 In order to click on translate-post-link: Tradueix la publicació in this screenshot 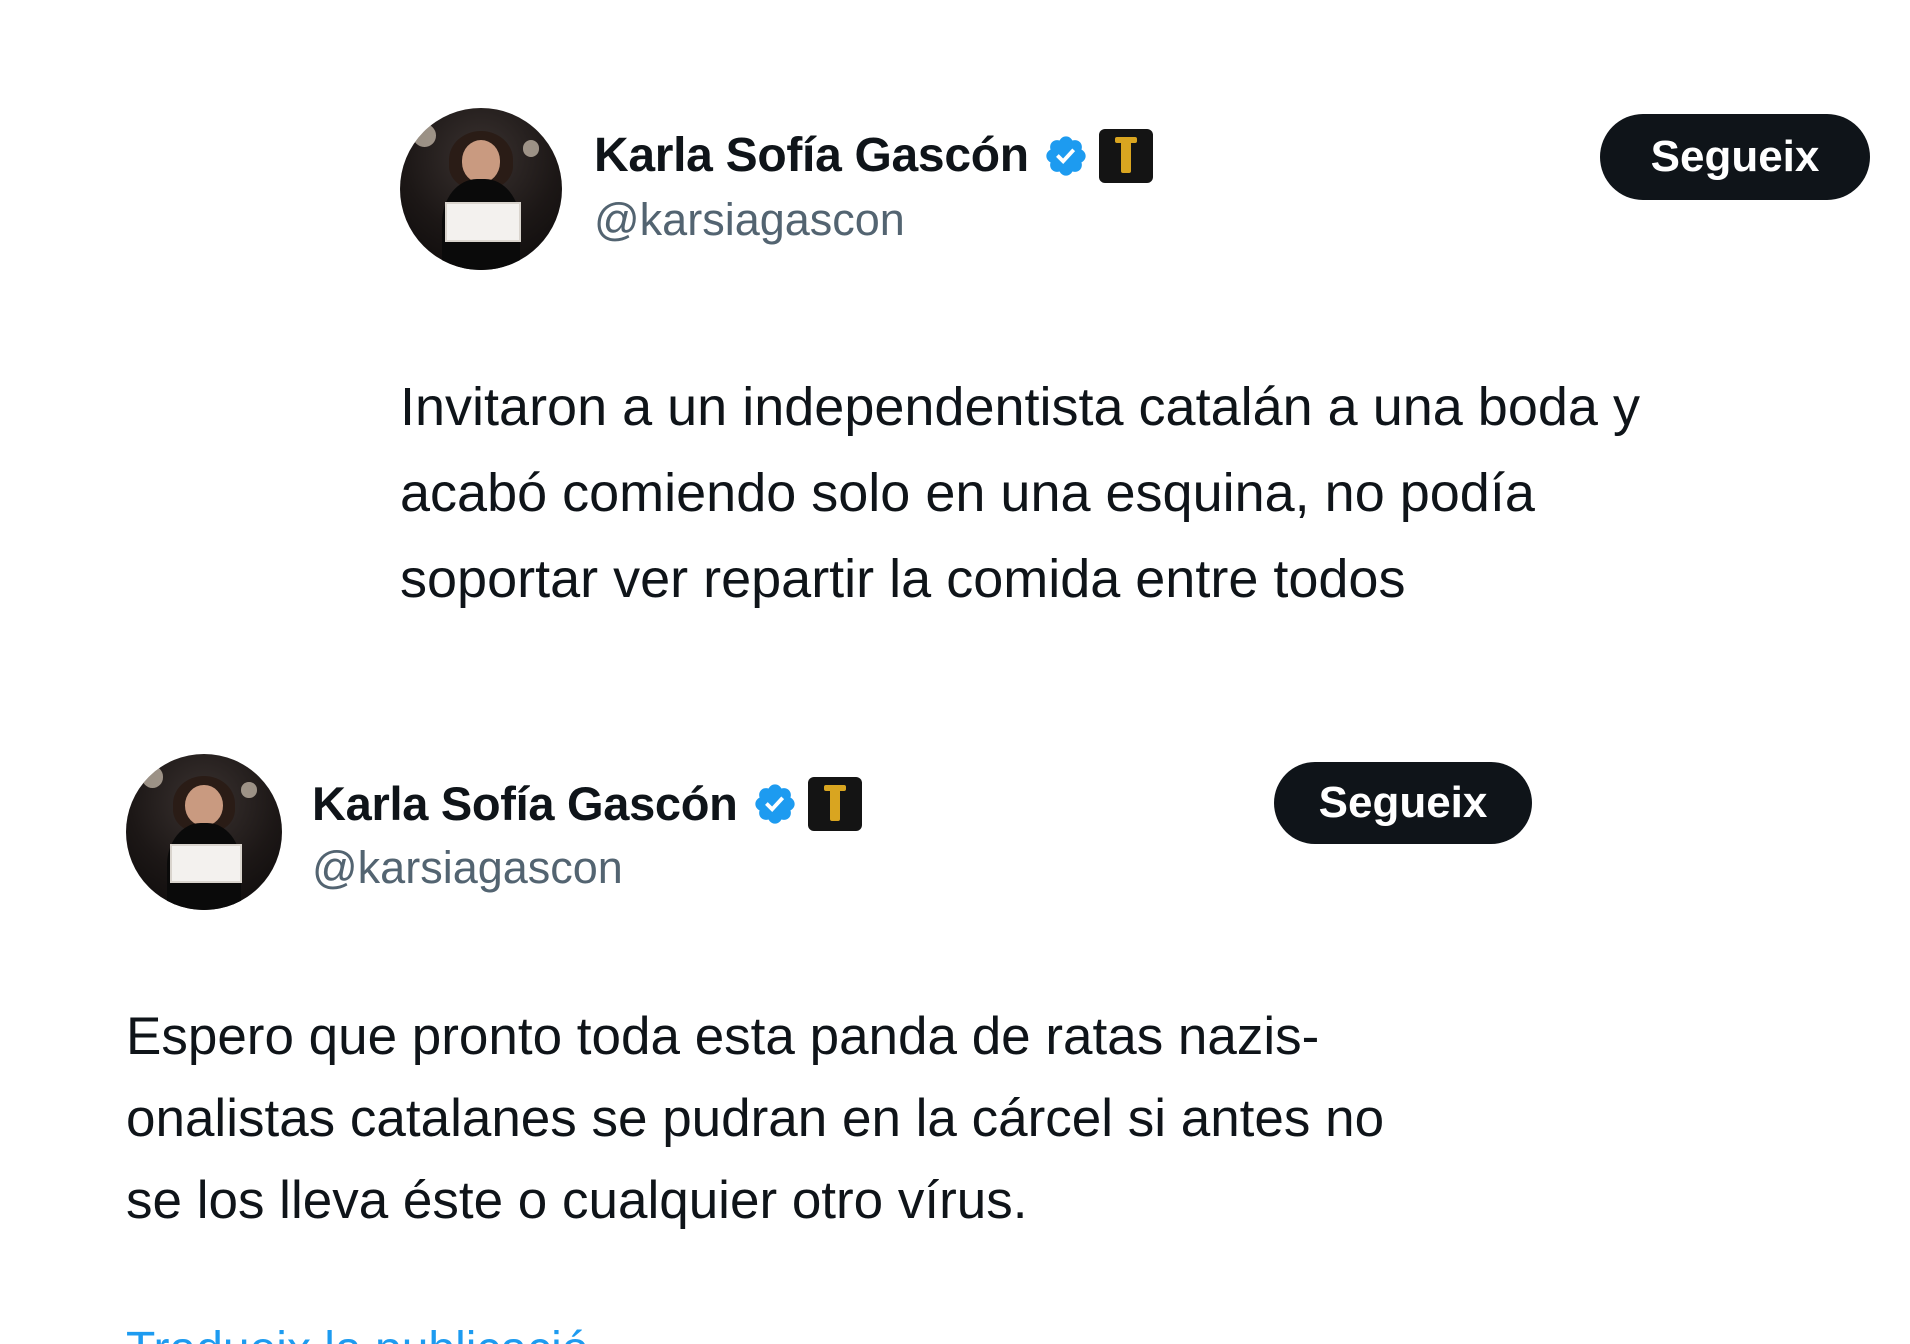, I will do `click(357, 1333)`.